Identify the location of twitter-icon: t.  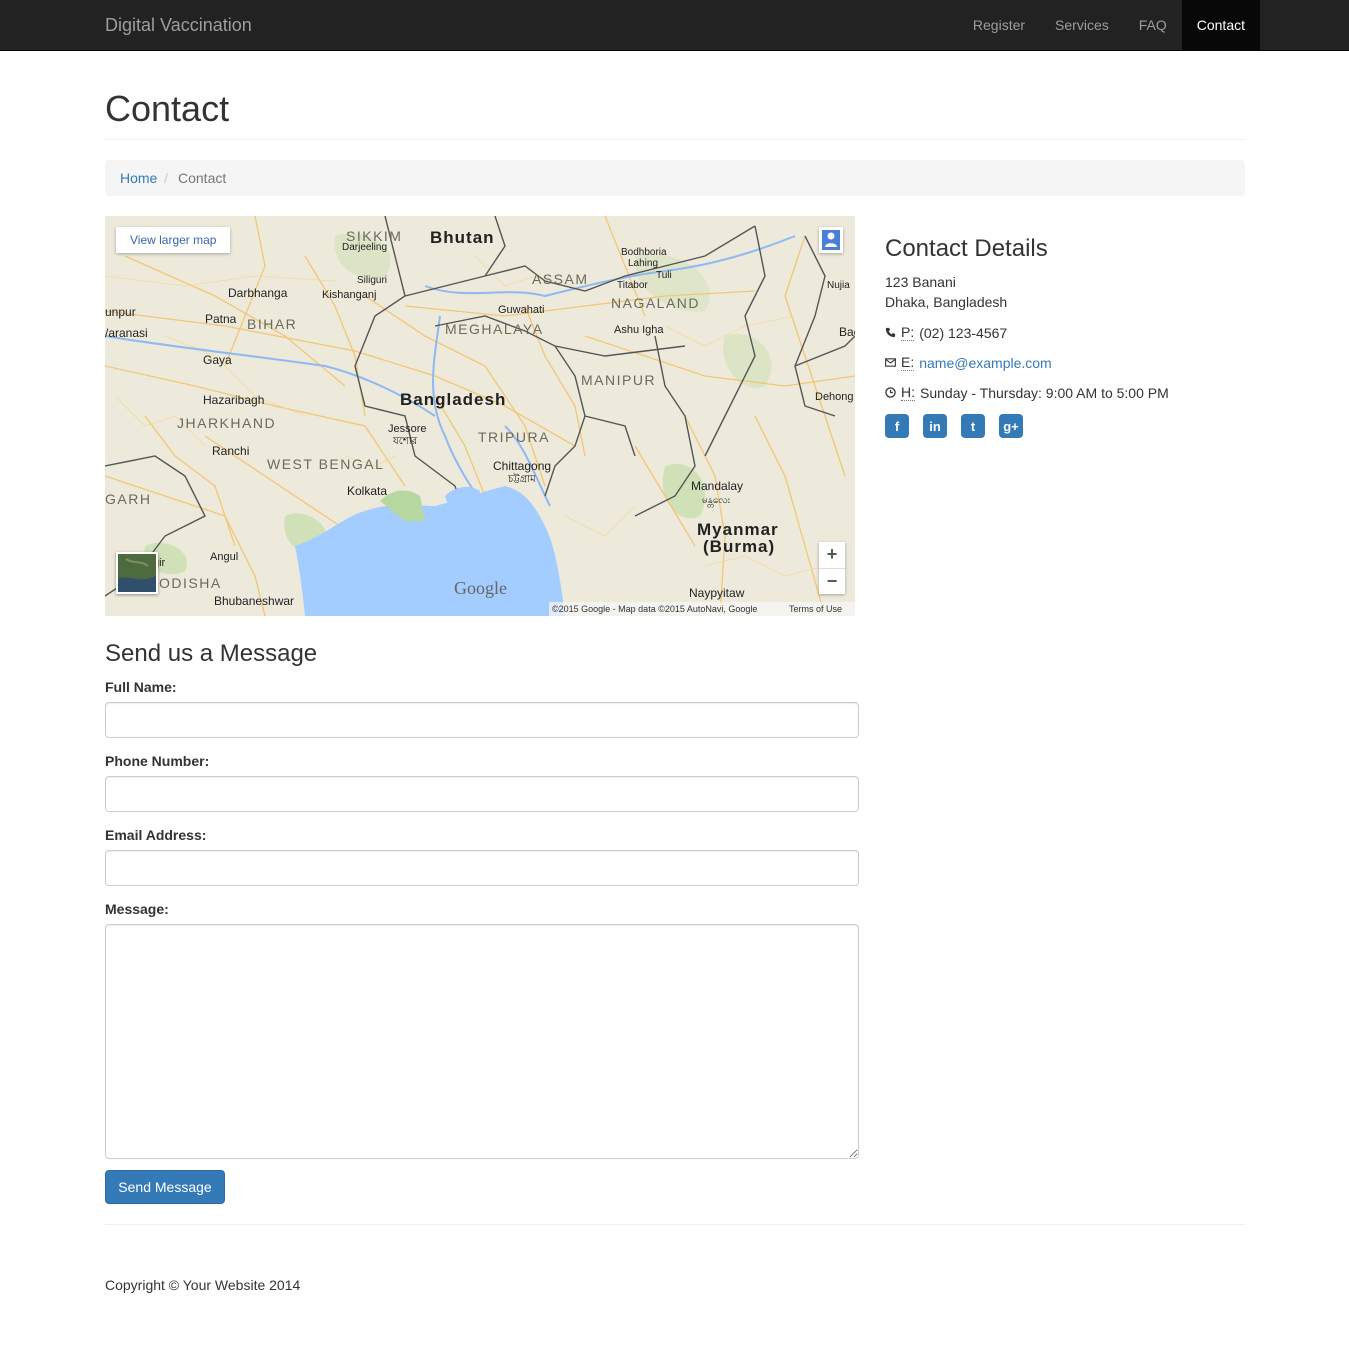
(973, 426).